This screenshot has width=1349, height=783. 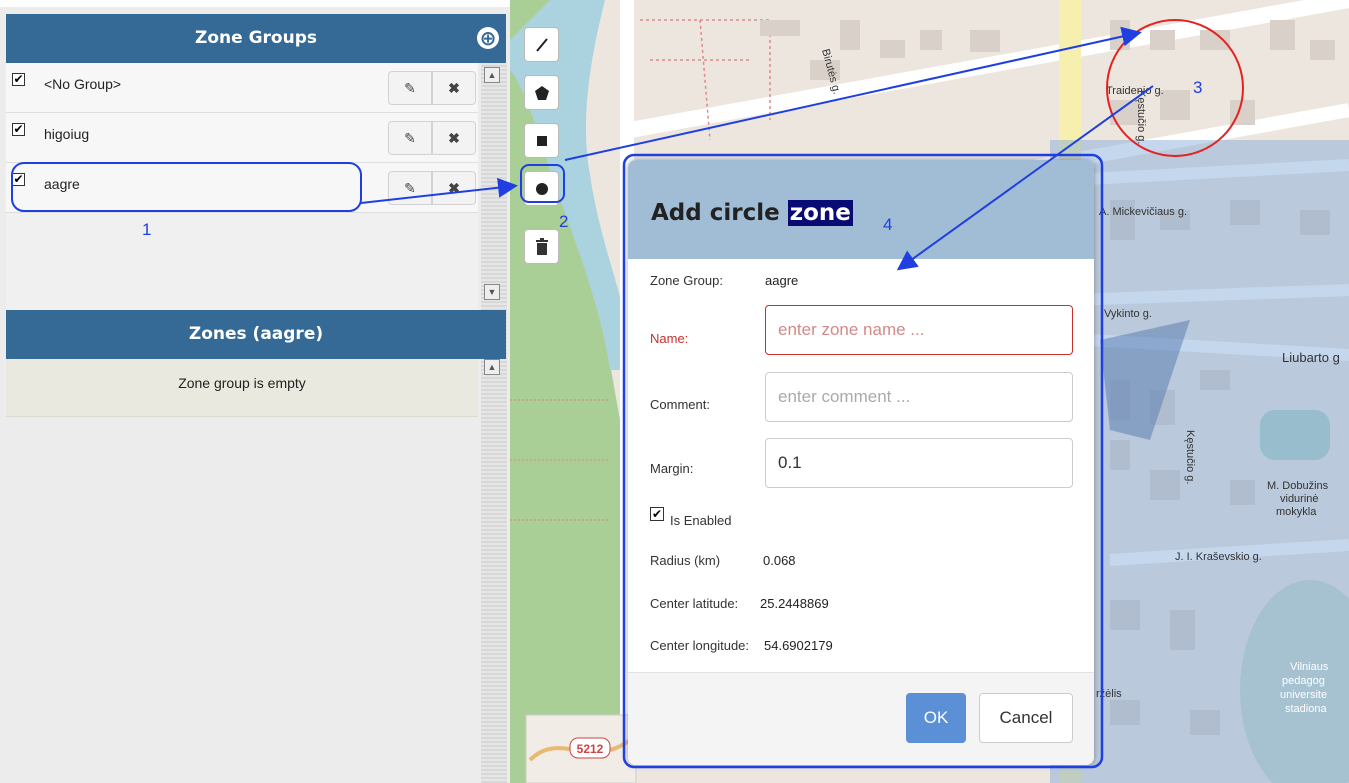 What do you see at coordinates (669, 338) in the screenshot?
I see `name-label: Name:` at bounding box center [669, 338].